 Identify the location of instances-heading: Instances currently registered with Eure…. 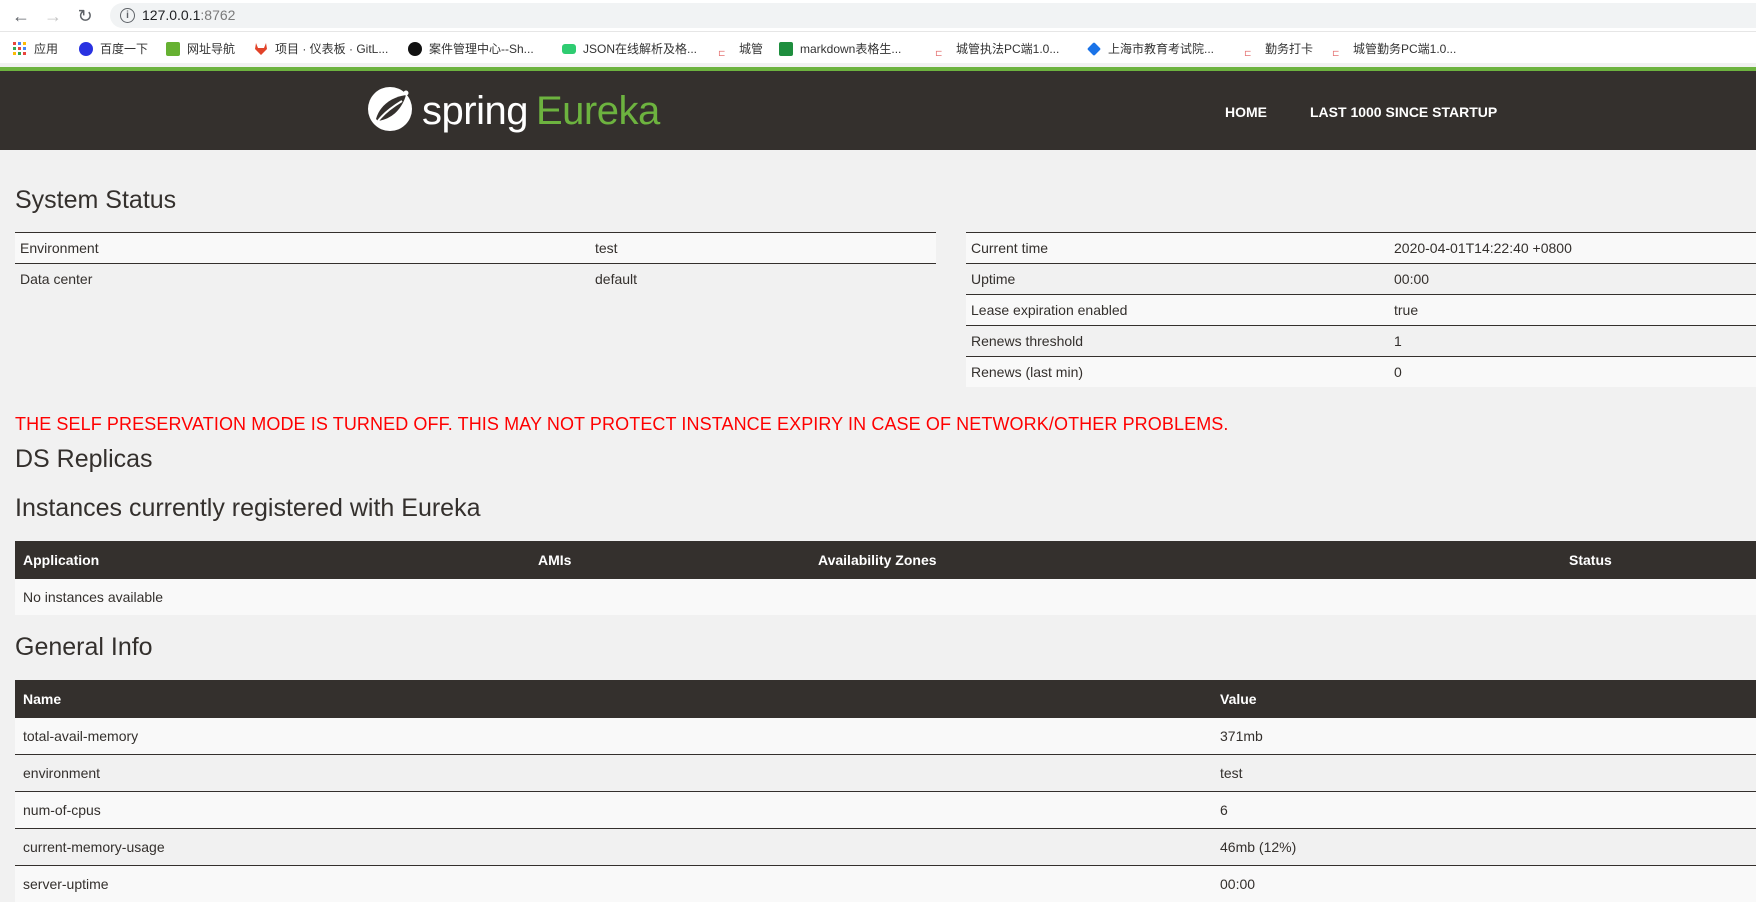
(248, 508).